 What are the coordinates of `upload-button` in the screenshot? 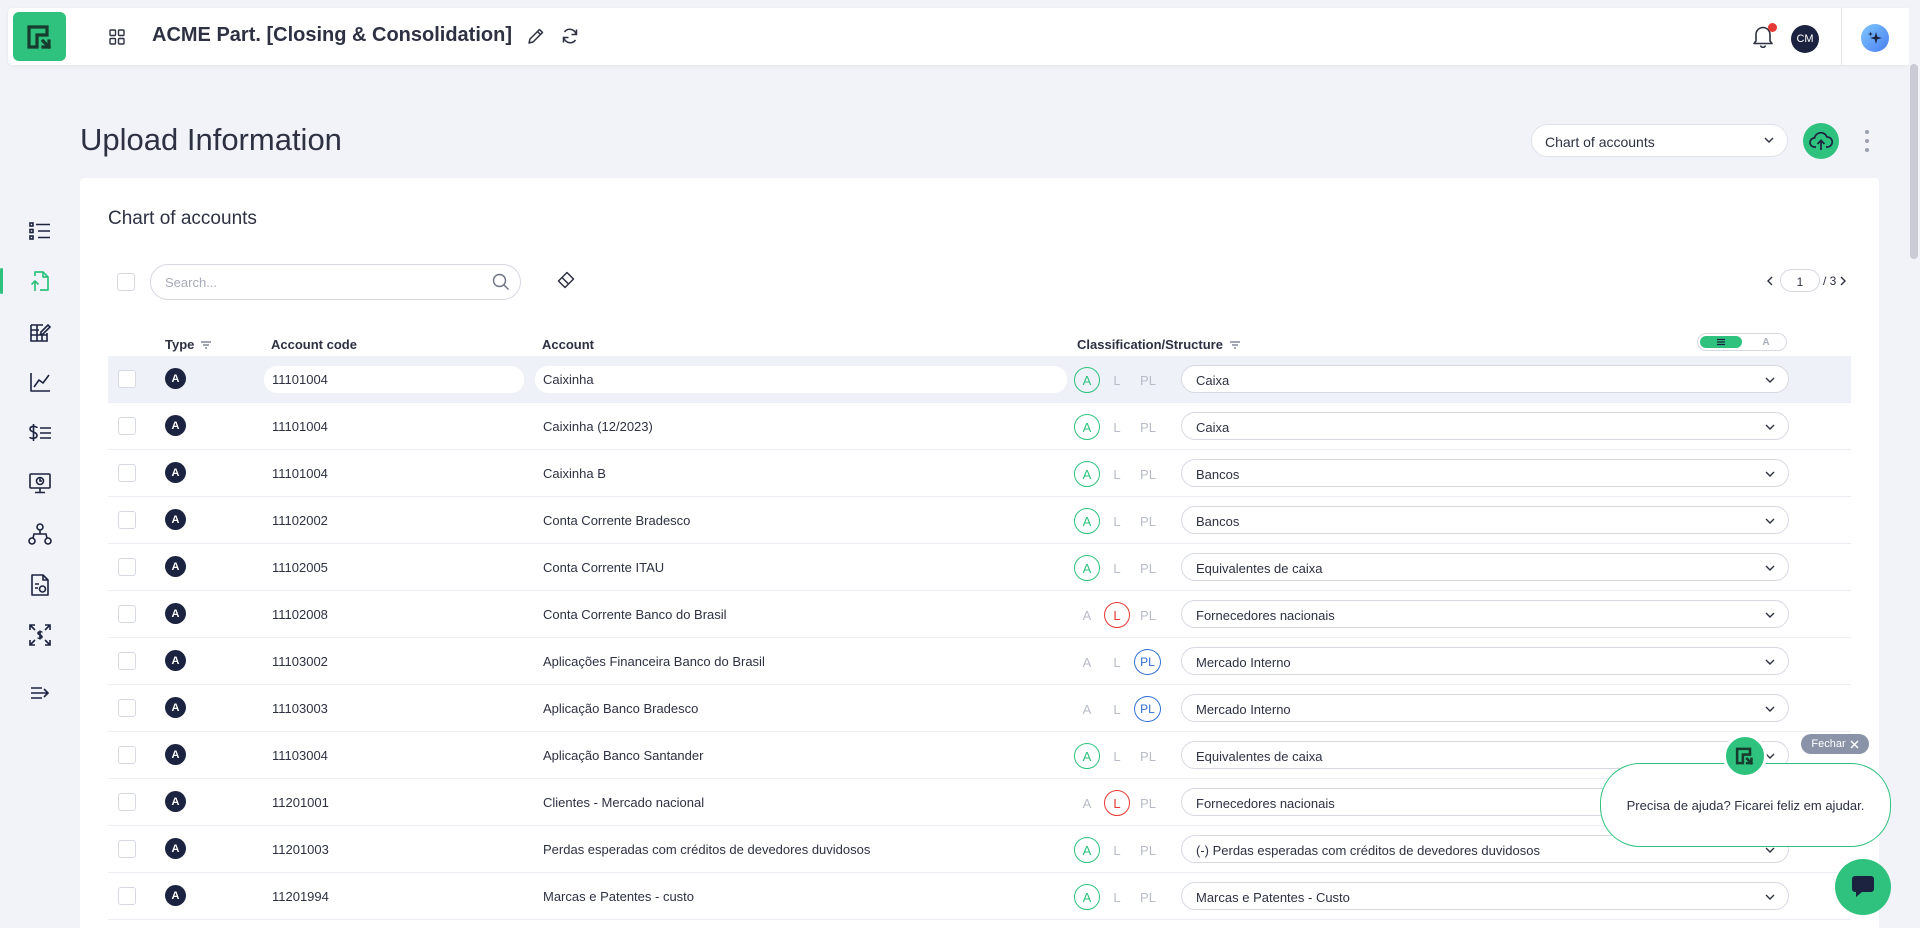 It's located at (1821, 141).